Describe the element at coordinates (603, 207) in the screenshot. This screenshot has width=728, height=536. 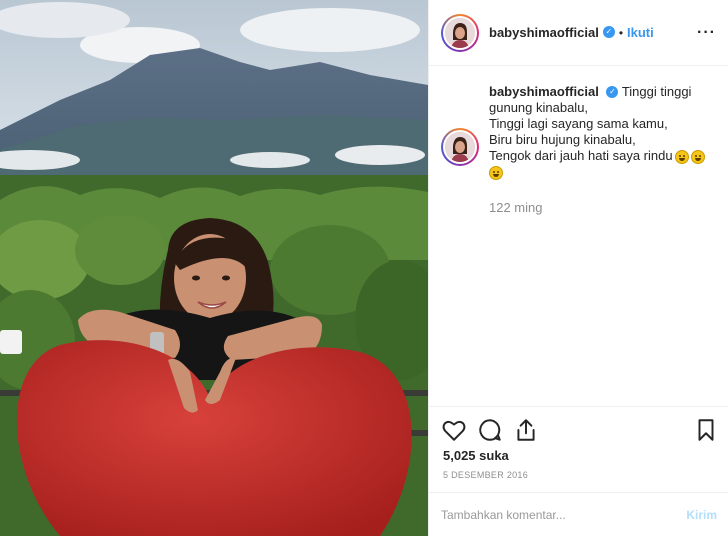
I see `caption-timestamp: 122 ming` at that location.